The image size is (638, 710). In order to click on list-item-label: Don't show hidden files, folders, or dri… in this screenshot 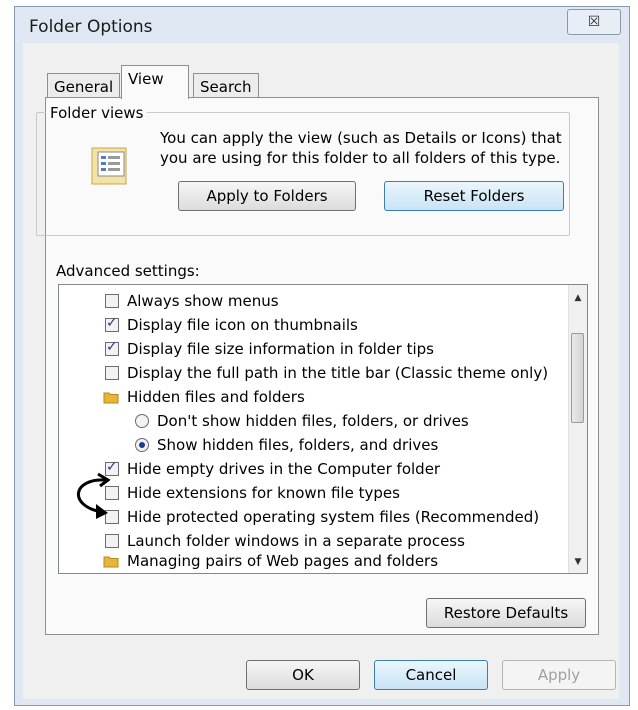, I will do `click(313, 421)`.